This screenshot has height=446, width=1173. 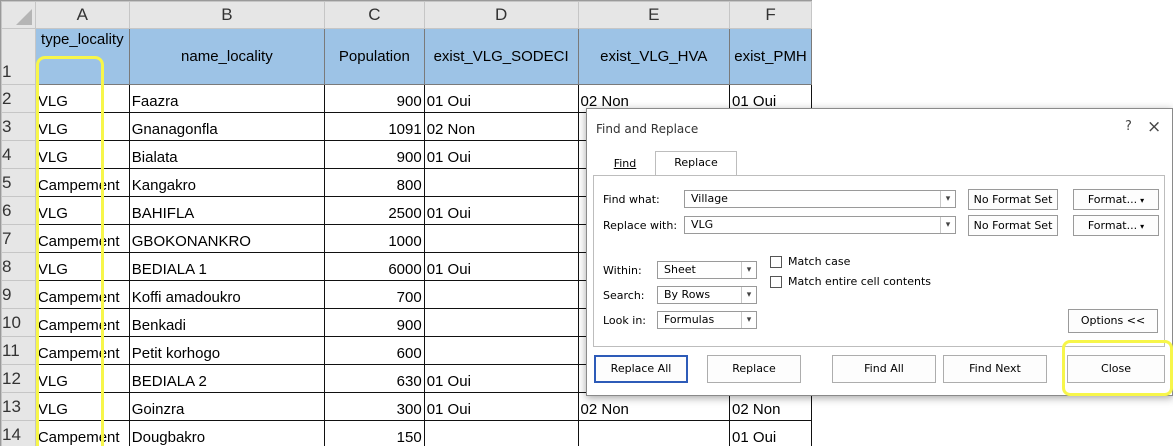 I want to click on cell-name-locality: Petit korhogo, so click(x=227, y=350).